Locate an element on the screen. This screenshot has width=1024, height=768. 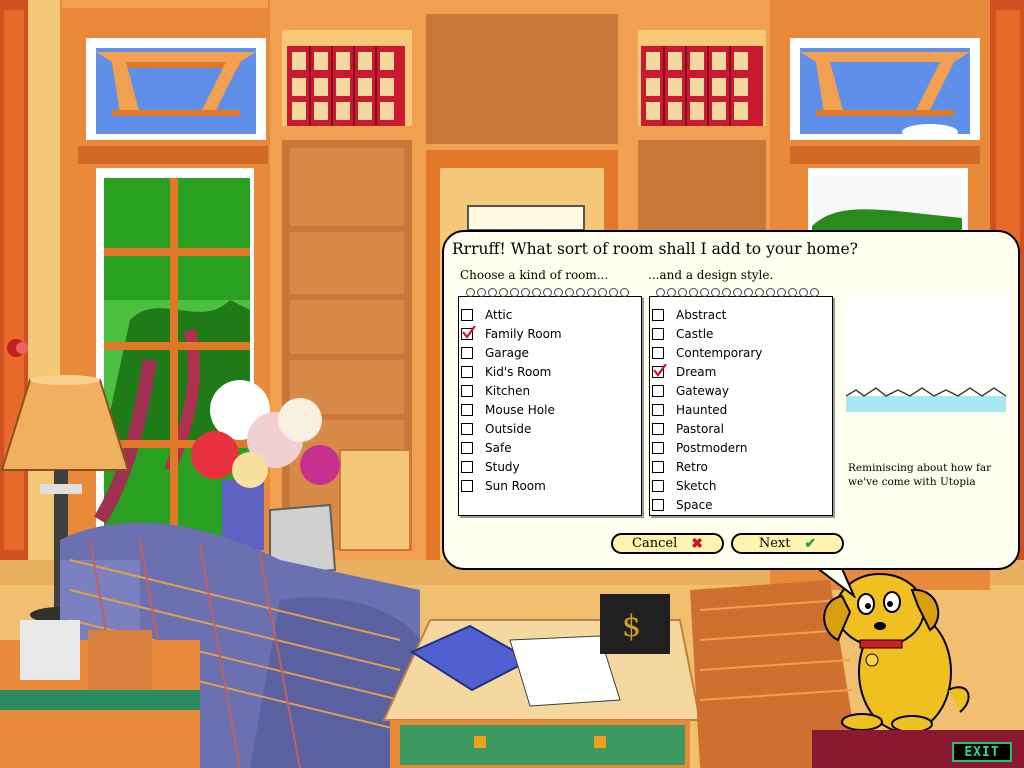
style-item-label: Postmodern is located at coordinates (712, 447).